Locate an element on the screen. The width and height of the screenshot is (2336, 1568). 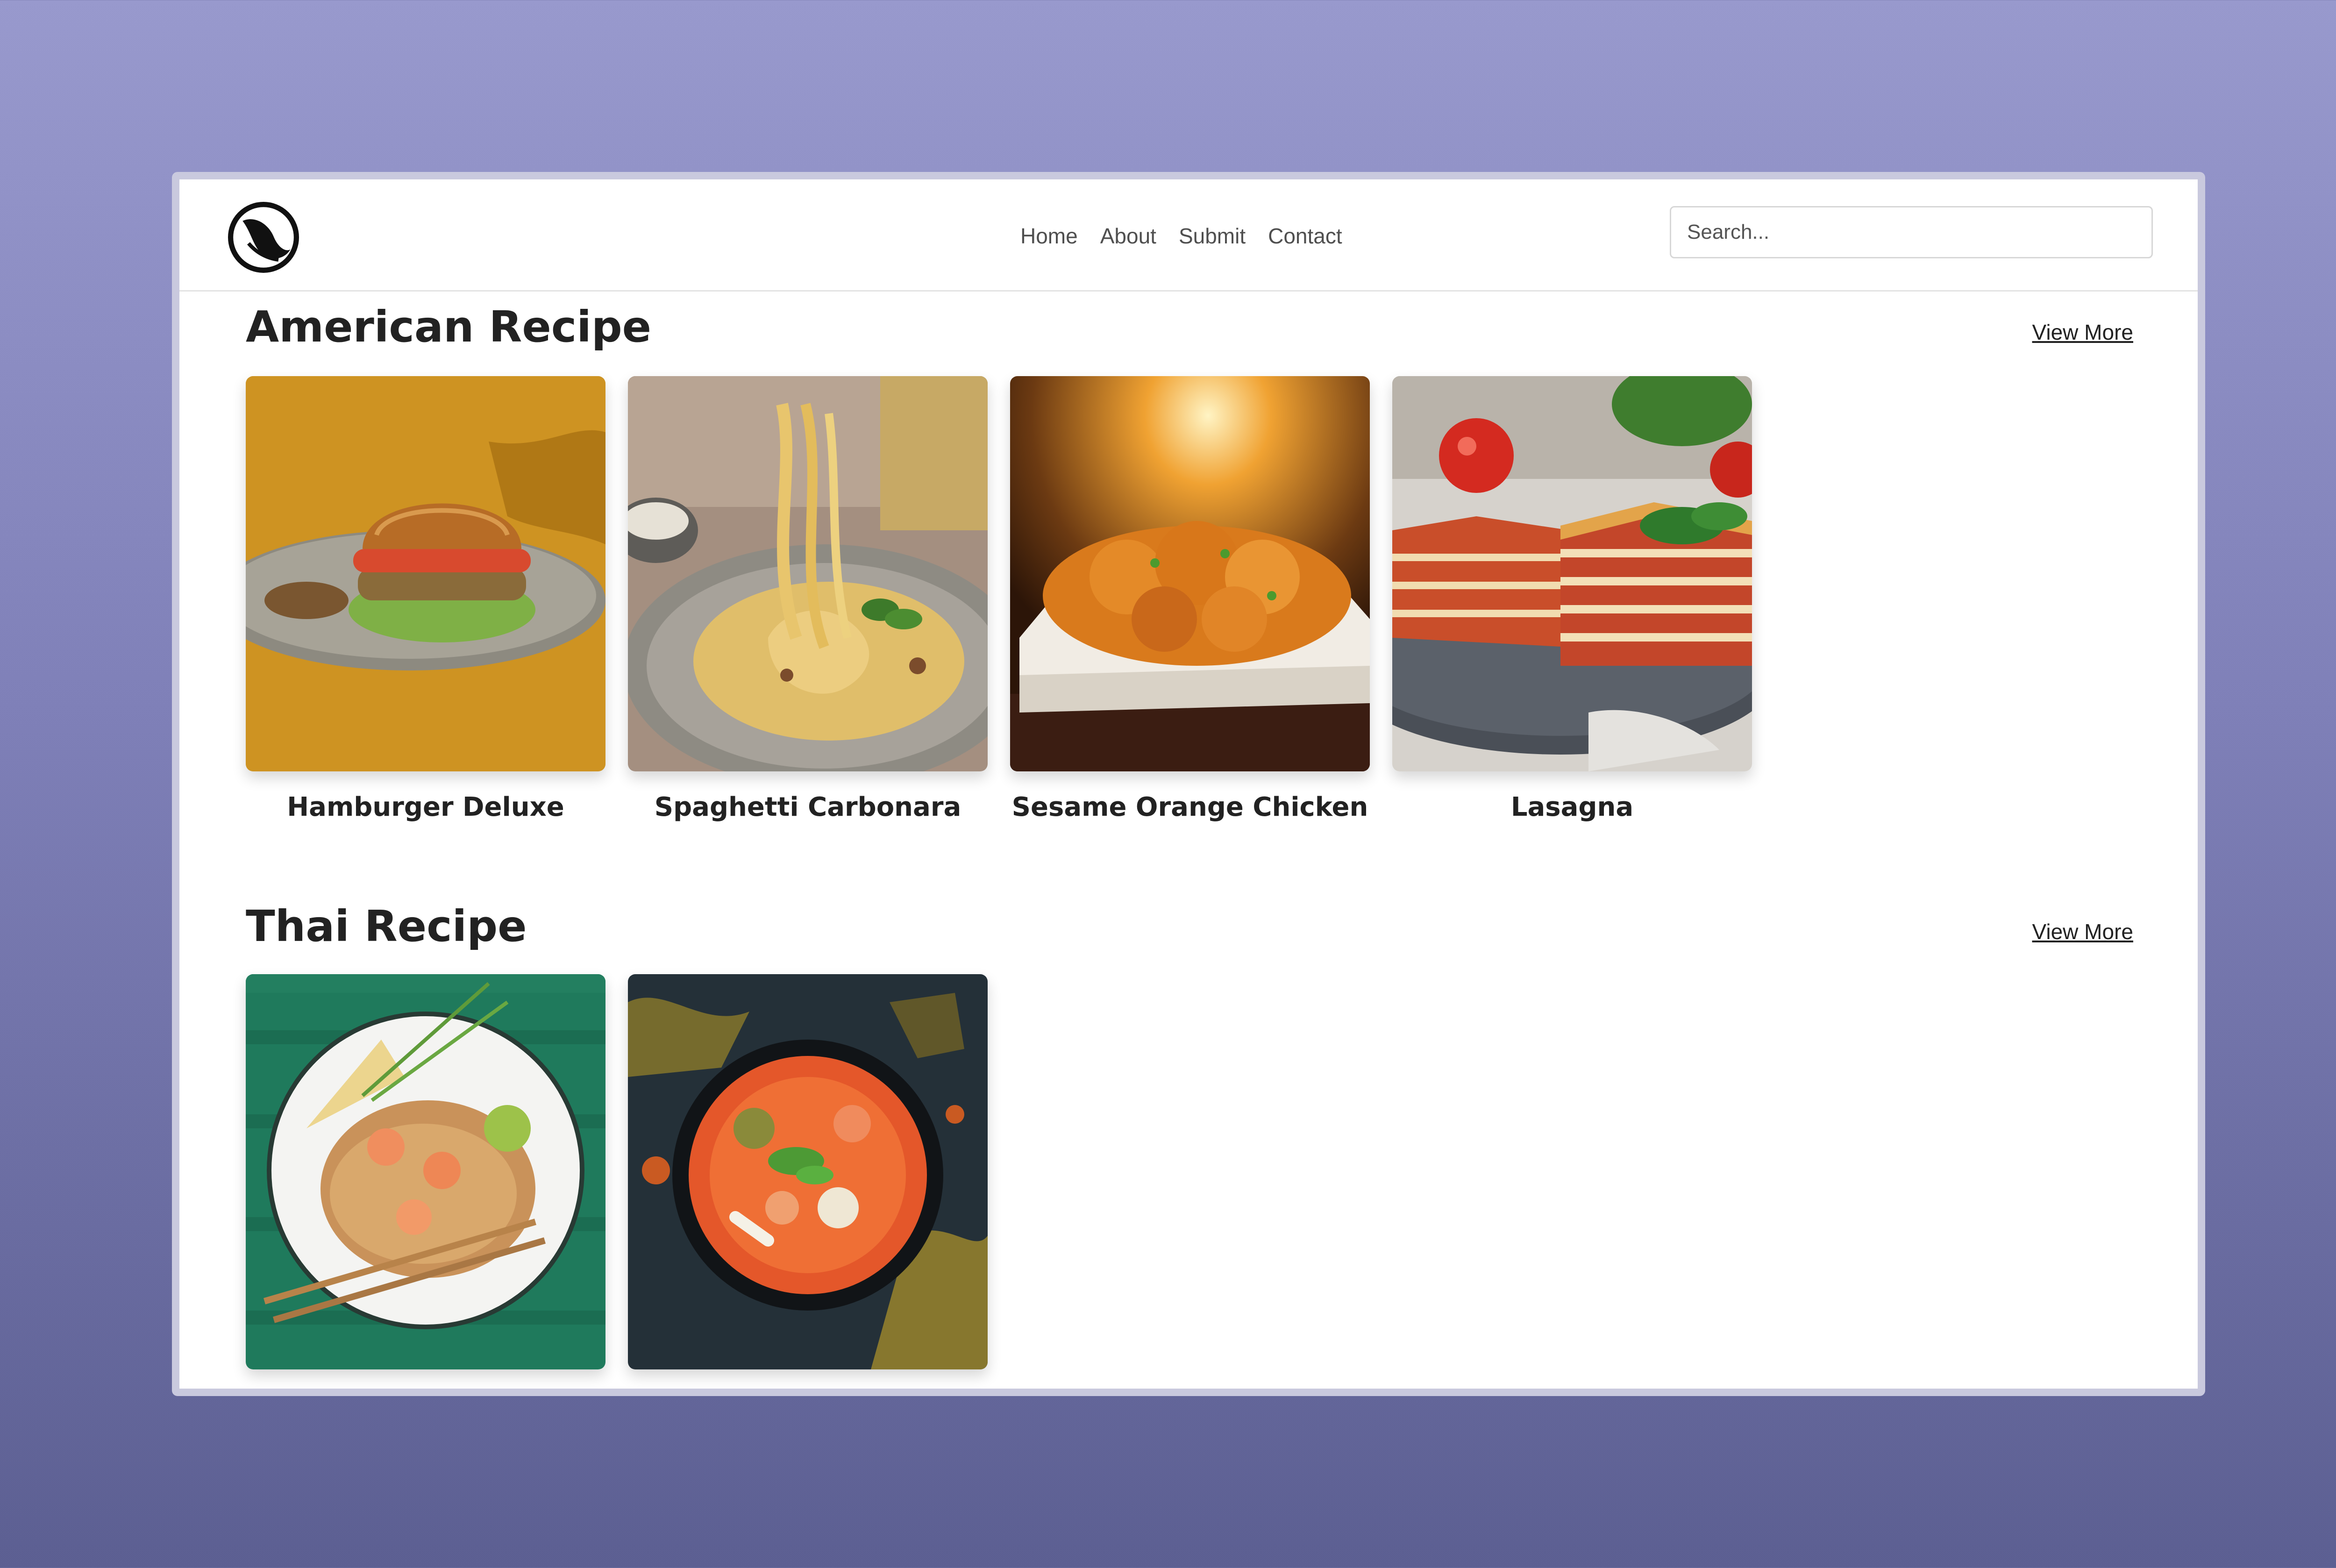
lasagna-photo is located at coordinates (1572, 574).